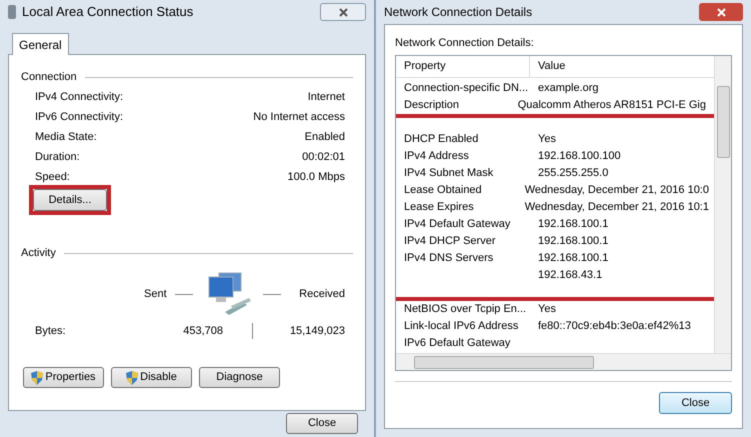 The width and height of the screenshot is (751, 437). What do you see at coordinates (324, 137) in the screenshot?
I see `field-value: Enabled` at bounding box center [324, 137].